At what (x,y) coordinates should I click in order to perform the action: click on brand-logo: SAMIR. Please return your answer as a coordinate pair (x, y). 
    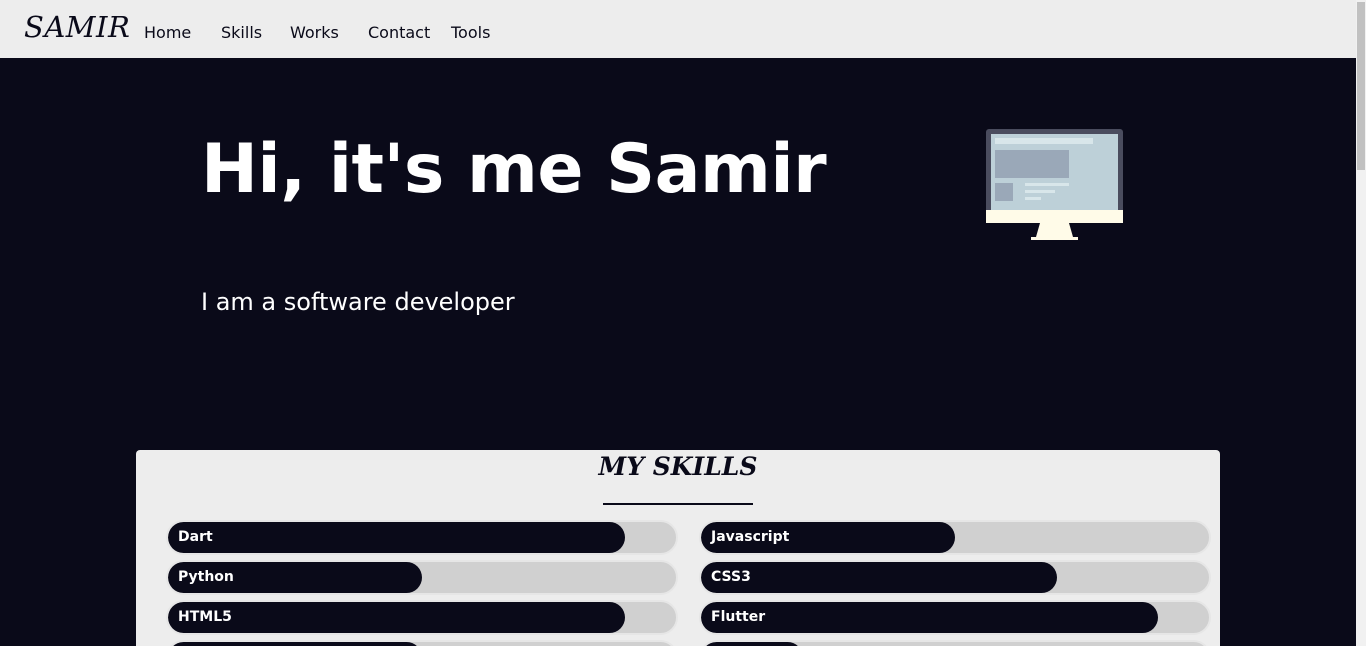
    Looking at the image, I should click on (77, 27).